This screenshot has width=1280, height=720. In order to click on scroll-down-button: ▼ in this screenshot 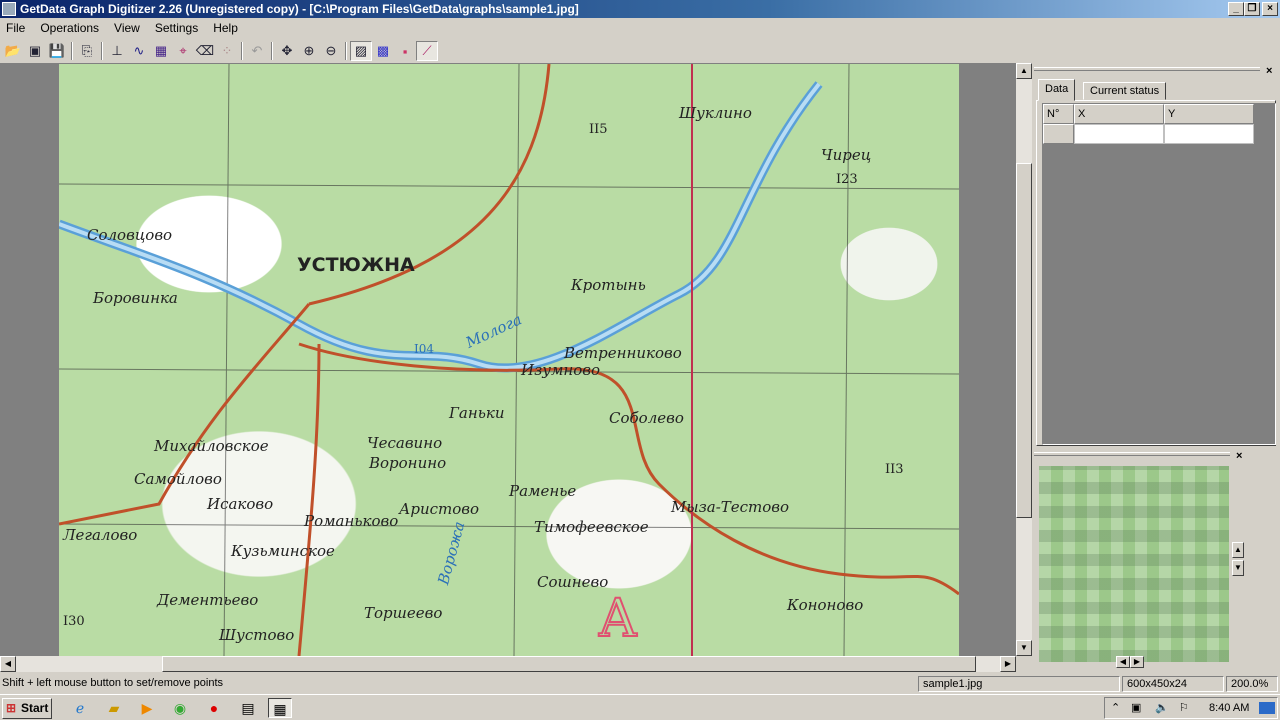, I will do `click(1024, 648)`.